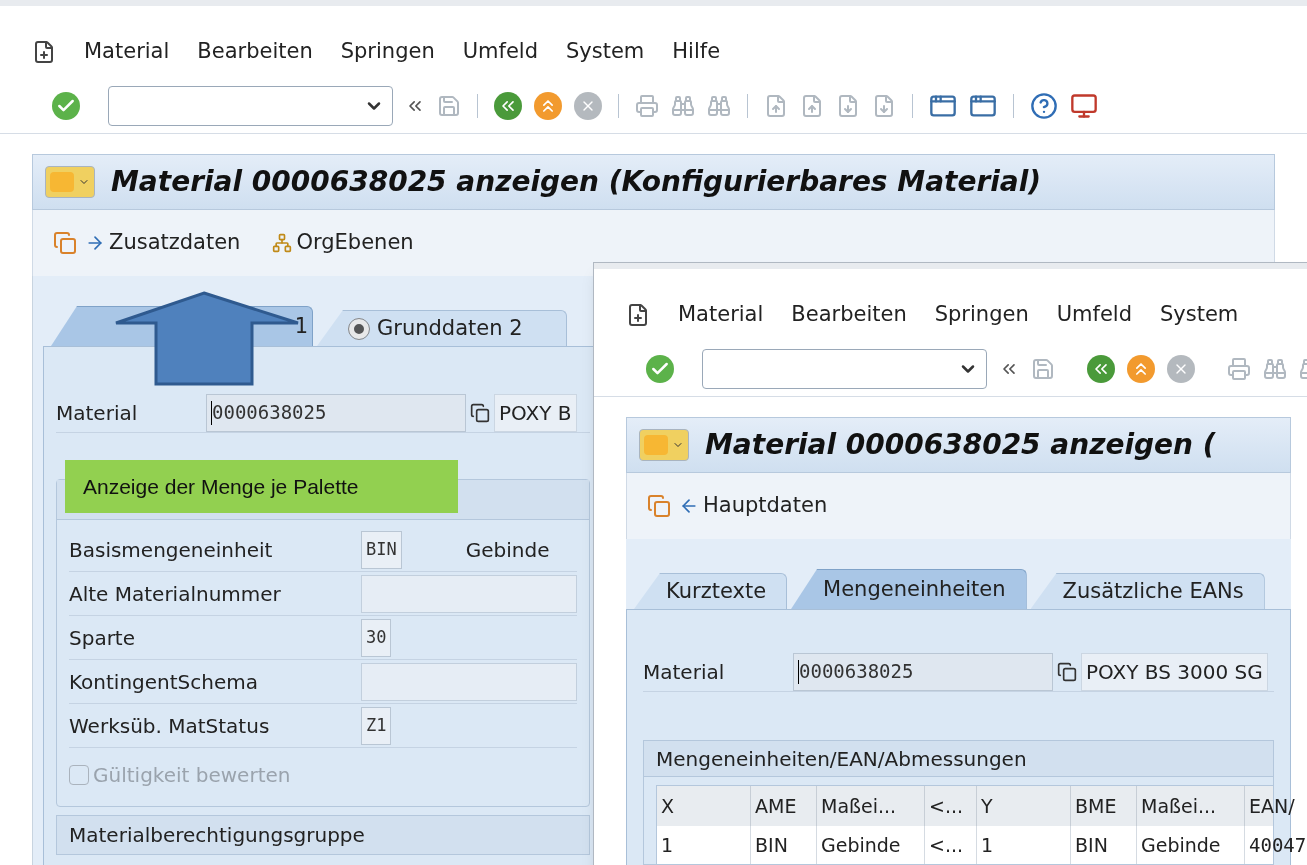 The height and width of the screenshot is (865, 1307). I want to click on toolbar-button: Hauptdaten, so click(753, 506).